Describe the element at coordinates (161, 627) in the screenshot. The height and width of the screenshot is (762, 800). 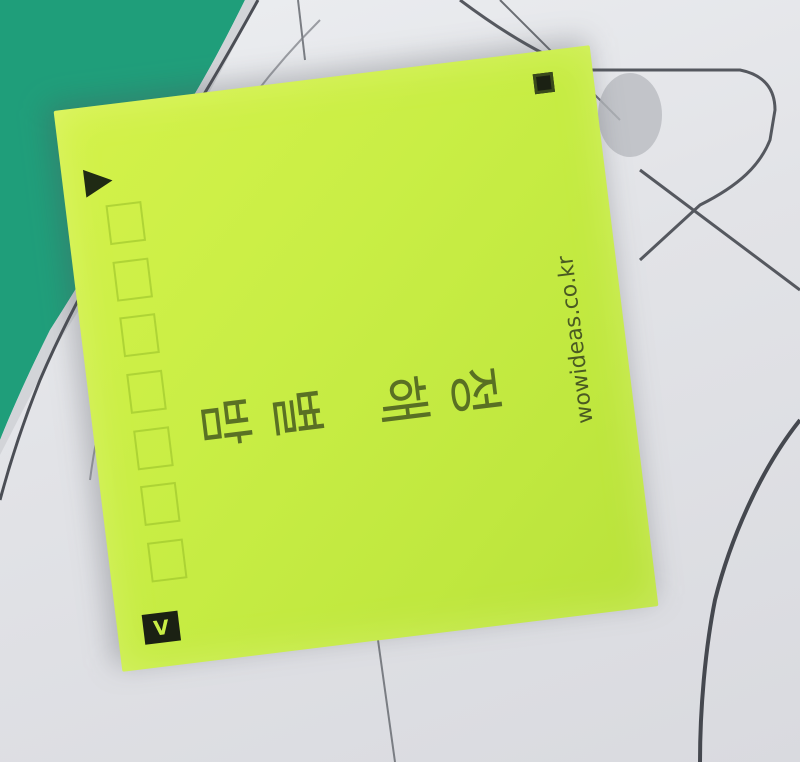
I see `v-badge-icon: V` at that location.